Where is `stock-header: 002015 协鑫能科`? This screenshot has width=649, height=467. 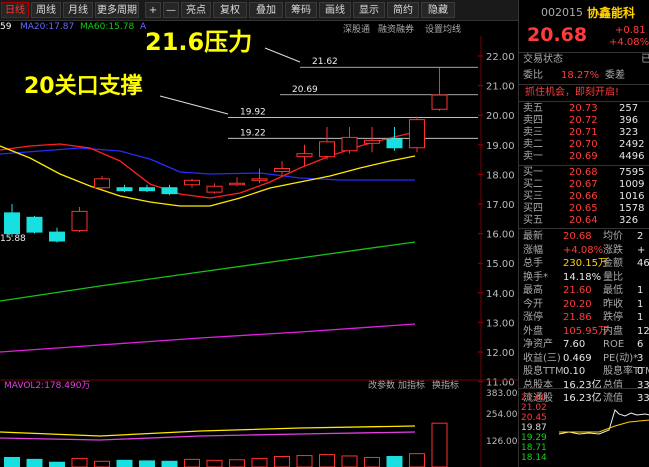 stock-header: 002015 协鑫能科 is located at coordinates (588, 13).